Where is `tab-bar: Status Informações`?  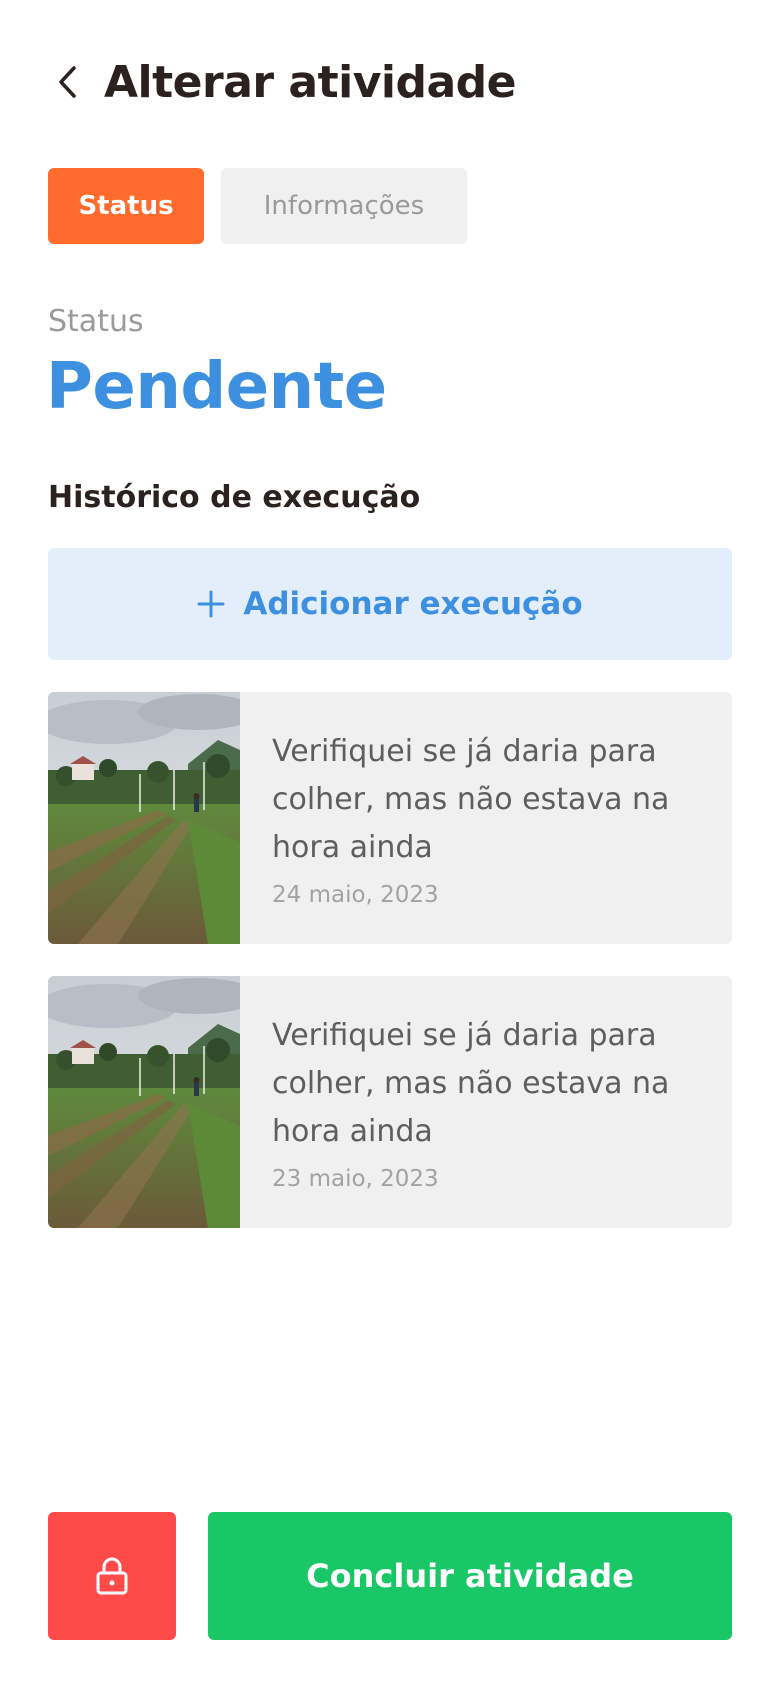 tab-bar: Status Informações is located at coordinates (257, 206).